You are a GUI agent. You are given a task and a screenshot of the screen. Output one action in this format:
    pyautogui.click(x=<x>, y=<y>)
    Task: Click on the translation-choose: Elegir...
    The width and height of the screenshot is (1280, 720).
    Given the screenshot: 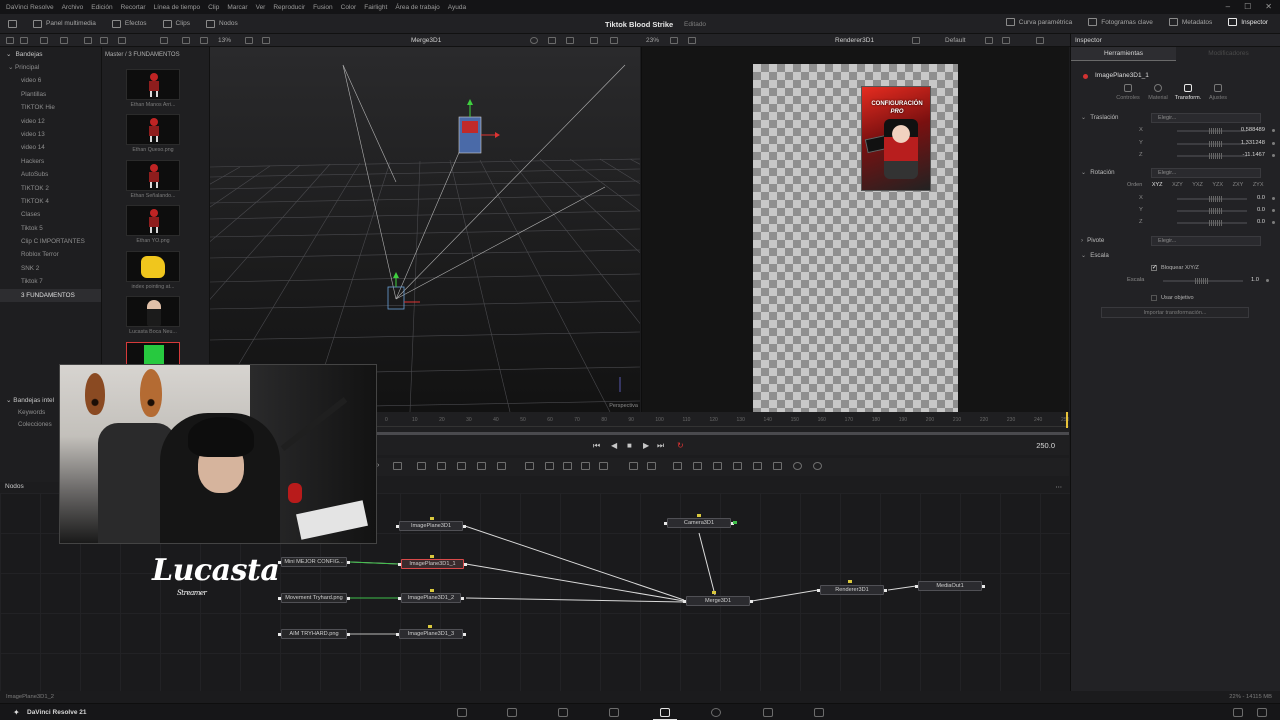 What is the action you would take?
    pyautogui.click(x=1206, y=118)
    